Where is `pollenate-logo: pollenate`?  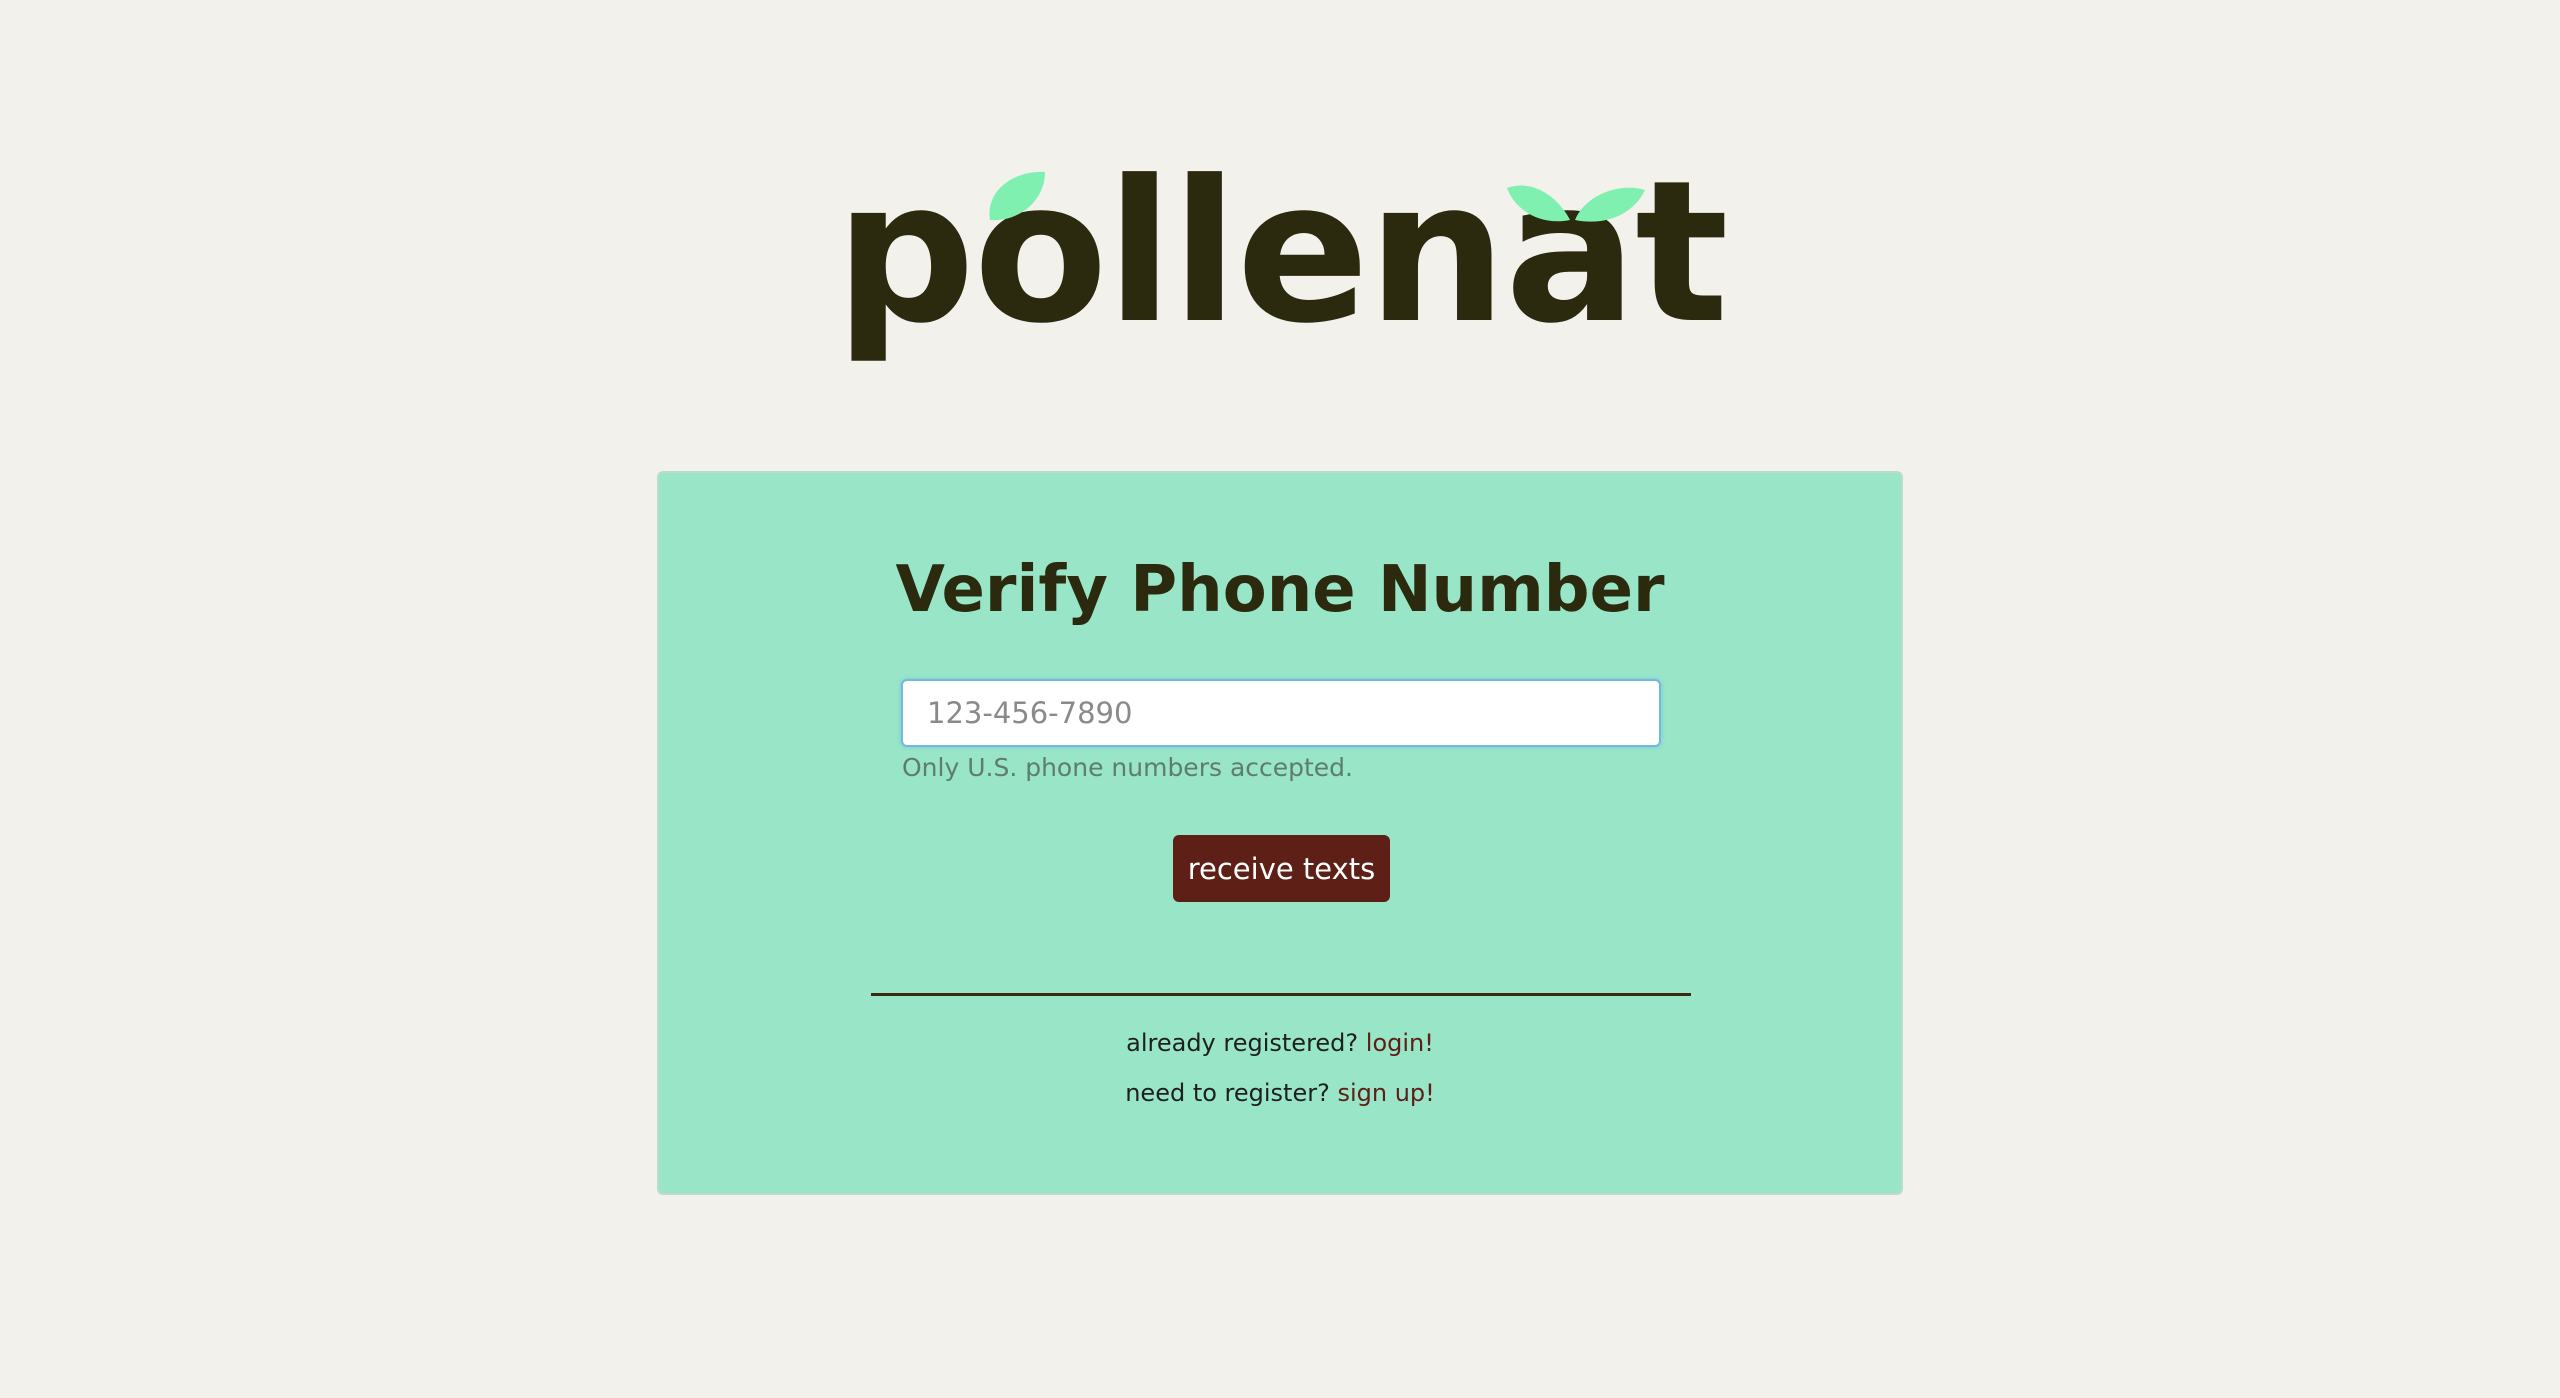
pollenate-logo: pollenate is located at coordinates (1280, 270).